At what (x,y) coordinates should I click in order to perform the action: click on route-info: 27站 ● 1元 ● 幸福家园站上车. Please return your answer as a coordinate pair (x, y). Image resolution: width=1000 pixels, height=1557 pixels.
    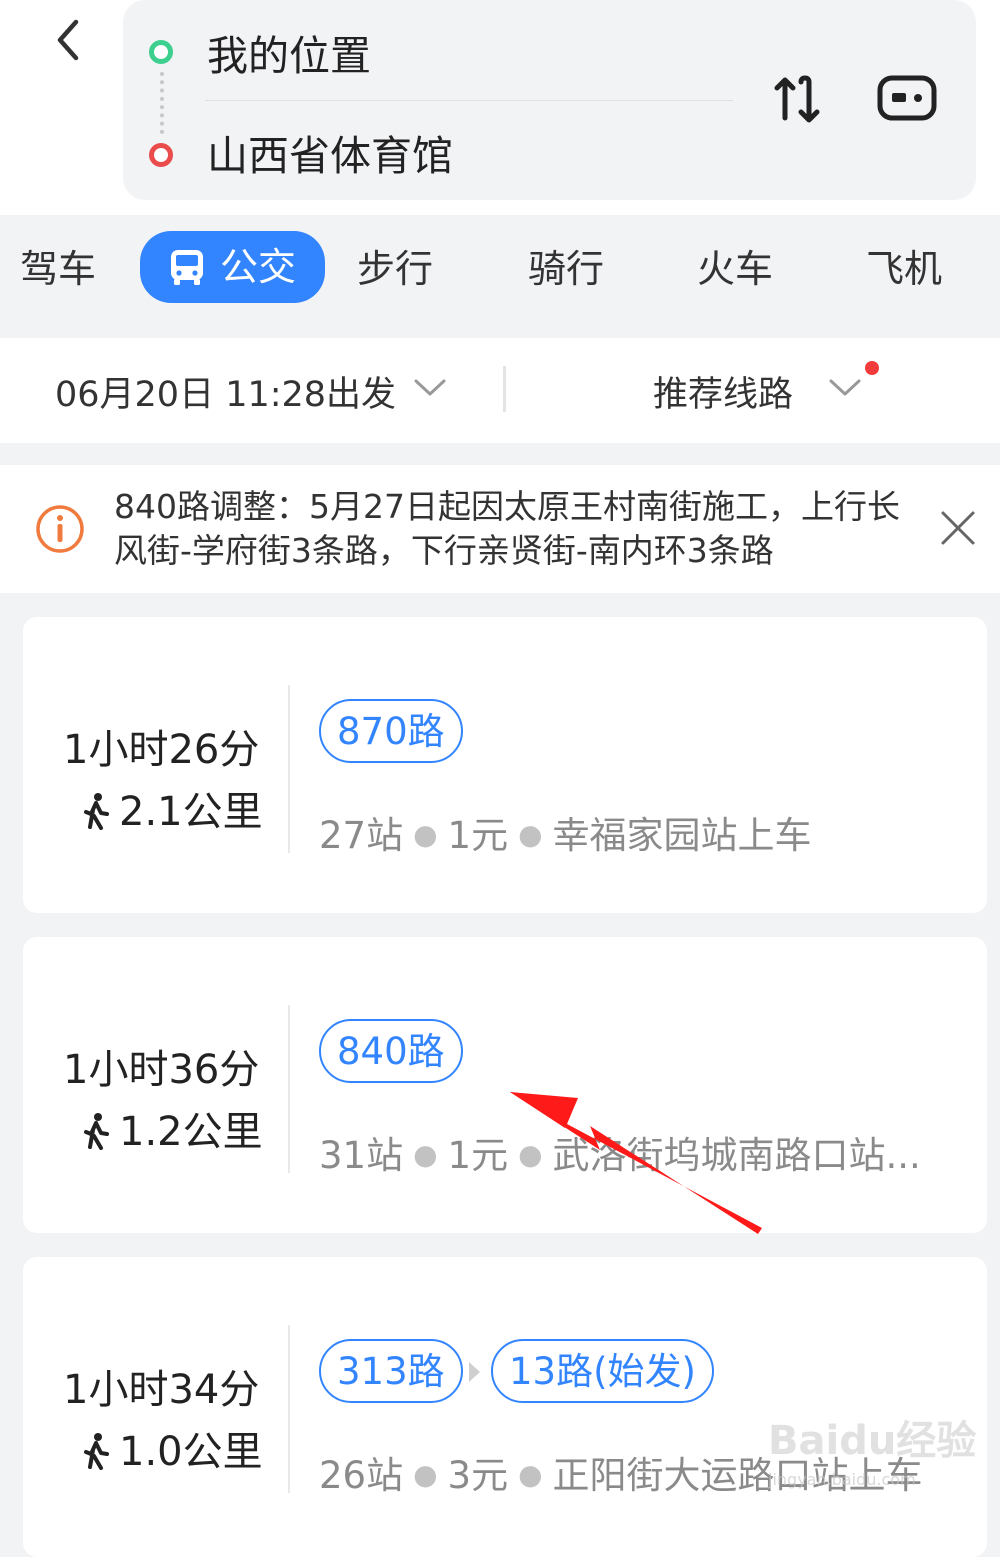
    Looking at the image, I should click on (565, 832).